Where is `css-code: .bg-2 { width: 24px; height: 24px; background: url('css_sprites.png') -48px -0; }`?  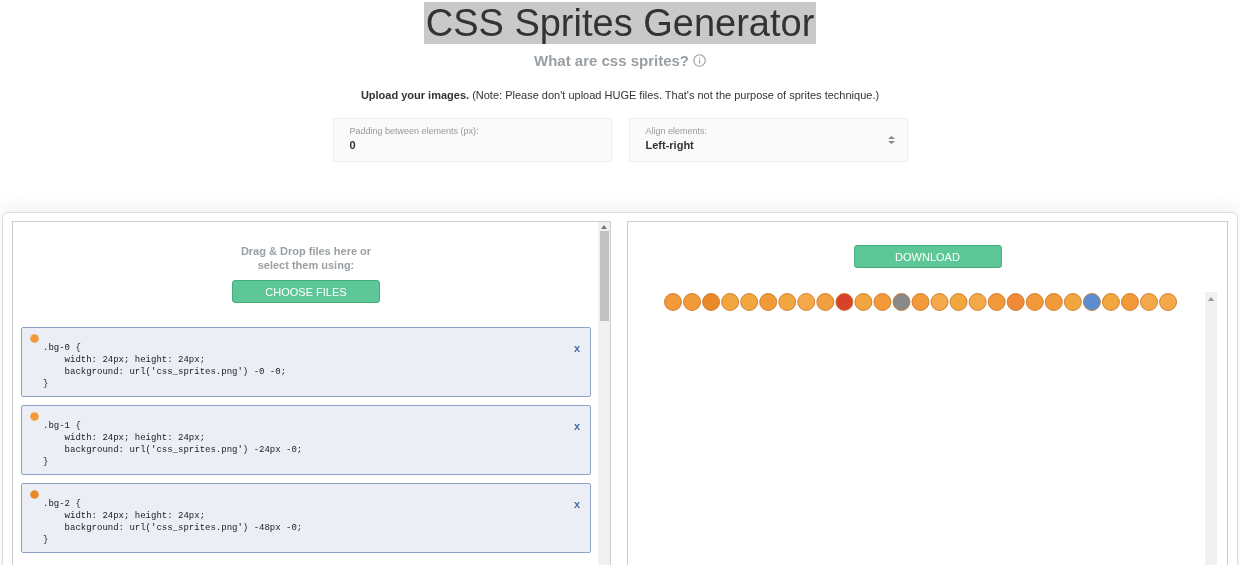 css-code: .bg-2 { width: 24px; height: 24px; background: url('css_sprites.png') -48px -0; } is located at coordinates (173, 522).